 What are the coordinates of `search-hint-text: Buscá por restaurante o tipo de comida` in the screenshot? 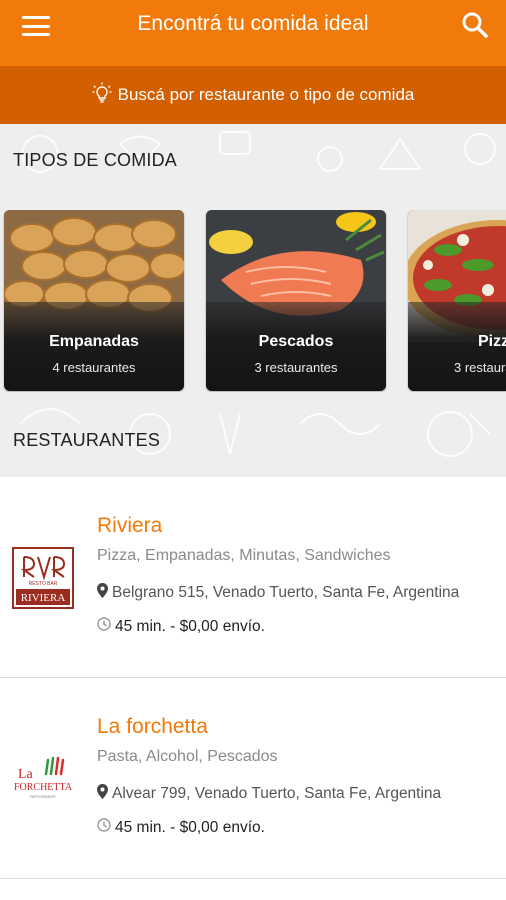 It's located at (266, 94).